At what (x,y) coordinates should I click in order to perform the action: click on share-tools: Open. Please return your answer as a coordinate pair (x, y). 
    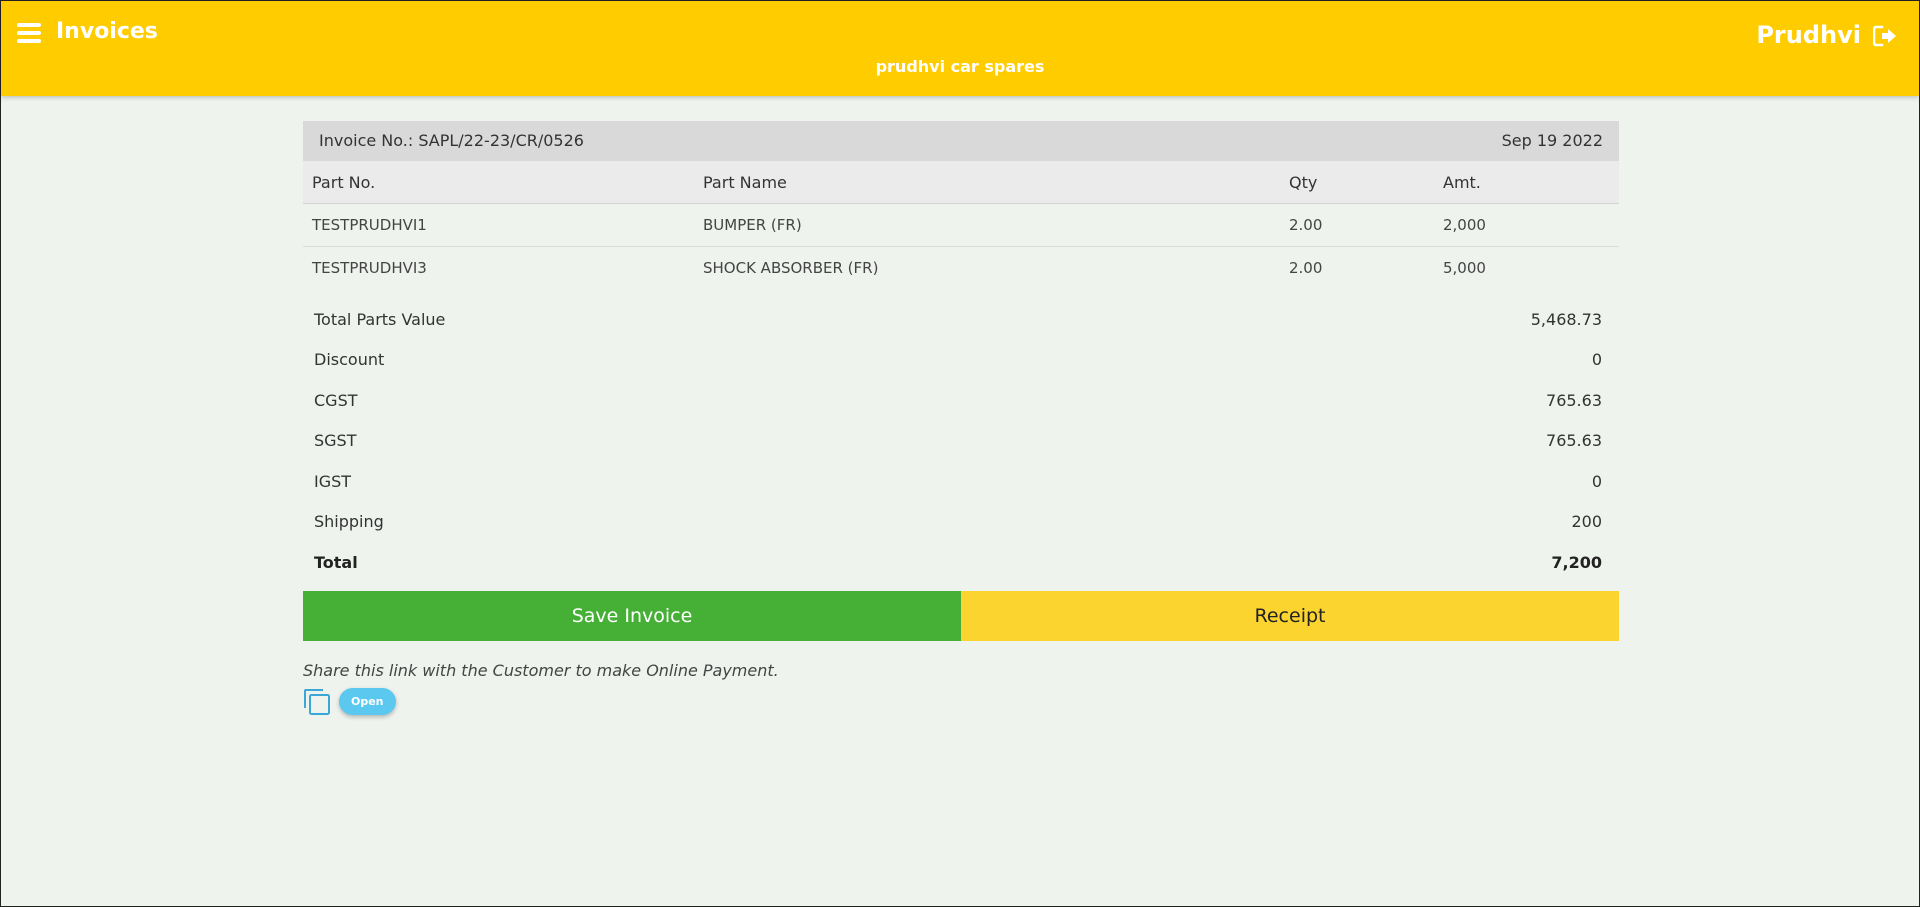
    Looking at the image, I should click on (961, 702).